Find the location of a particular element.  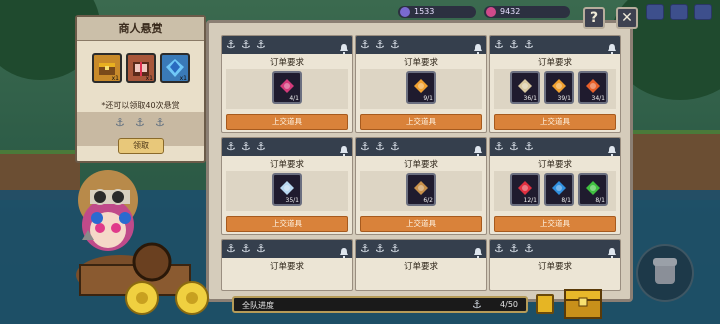

bone-dagger-icon is located at coordinates (525, 86).